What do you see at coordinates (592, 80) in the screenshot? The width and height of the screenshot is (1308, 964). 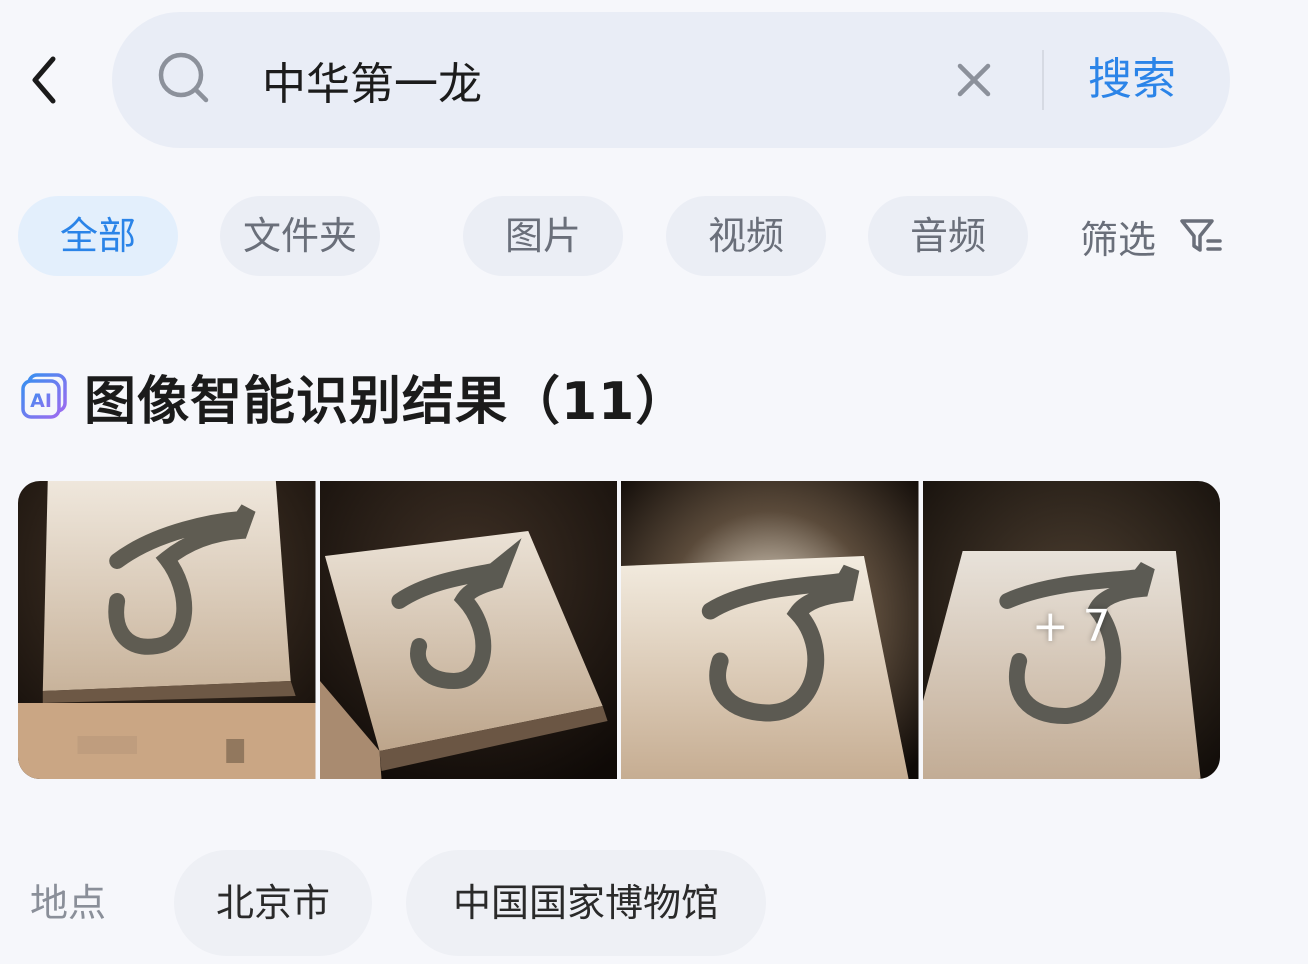 I see `search-input` at bounding box center [592, 80].